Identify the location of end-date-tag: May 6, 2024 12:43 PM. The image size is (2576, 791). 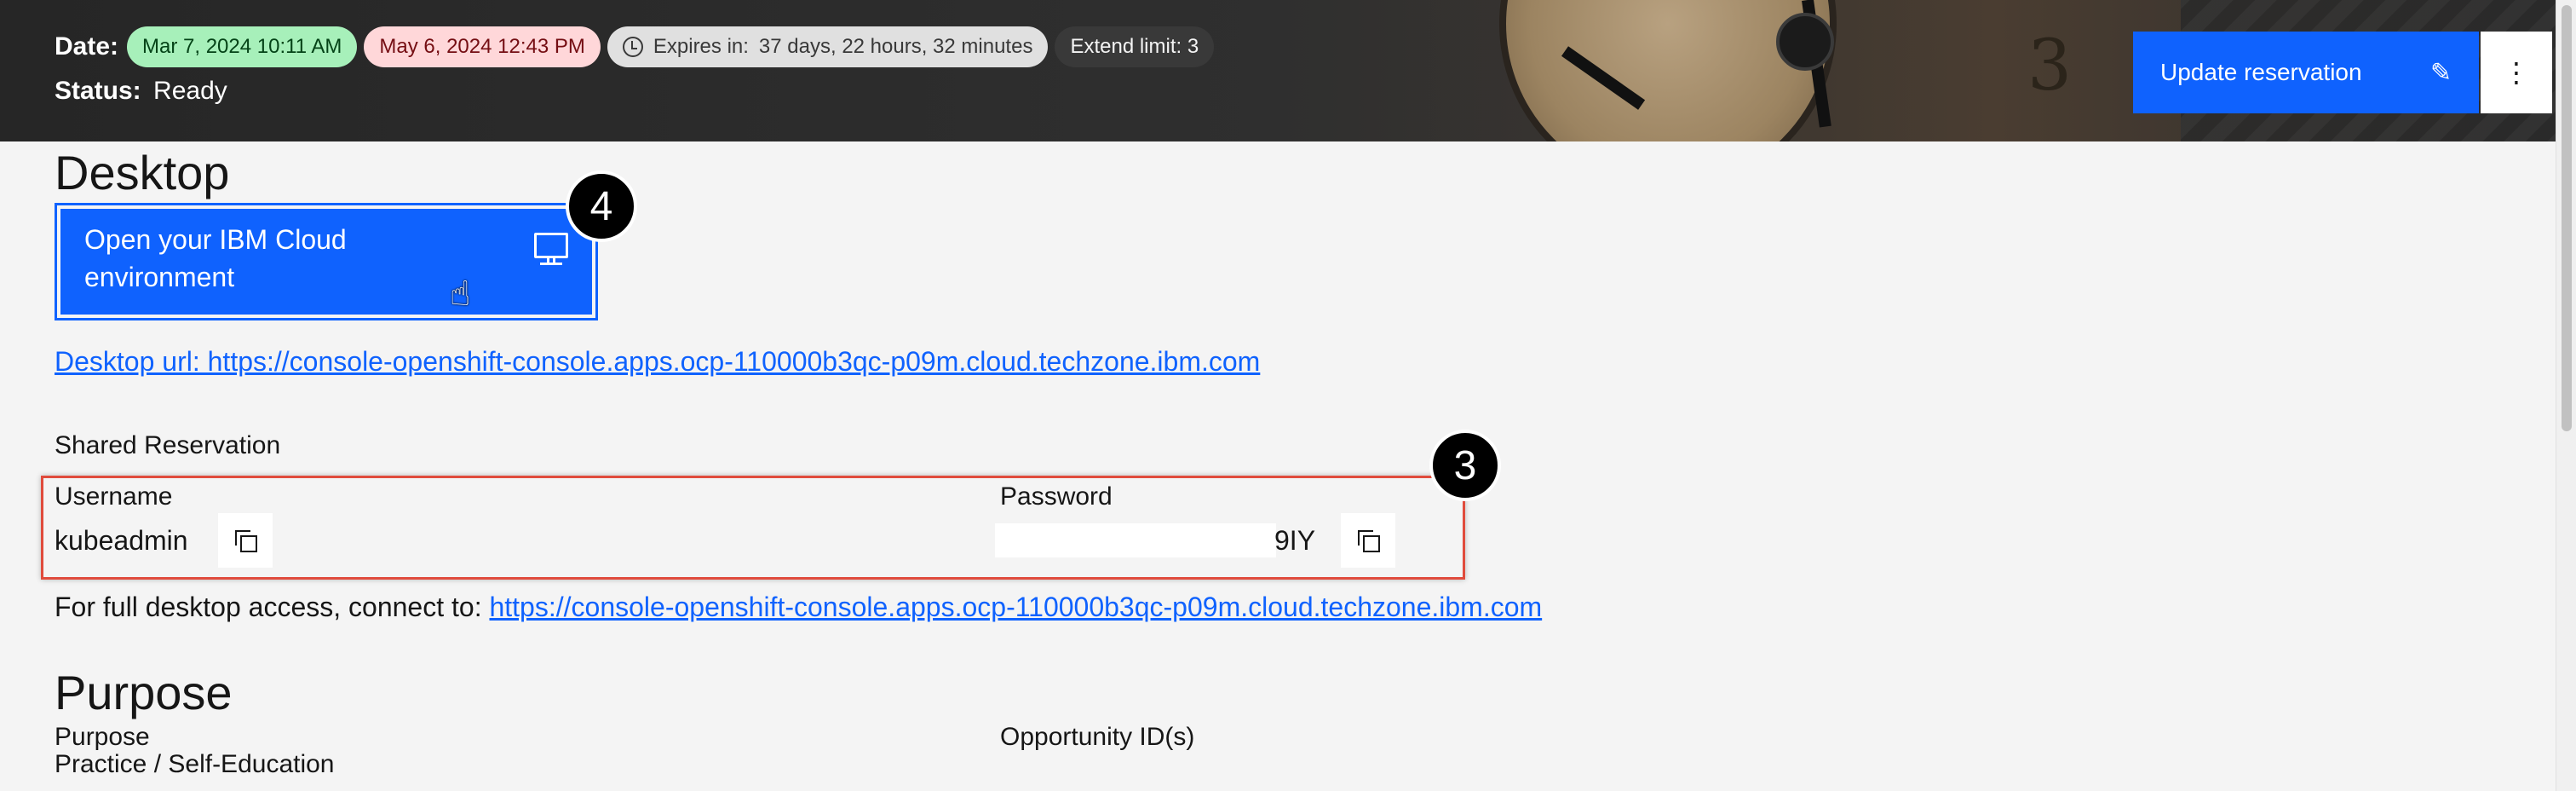
(482, 46).